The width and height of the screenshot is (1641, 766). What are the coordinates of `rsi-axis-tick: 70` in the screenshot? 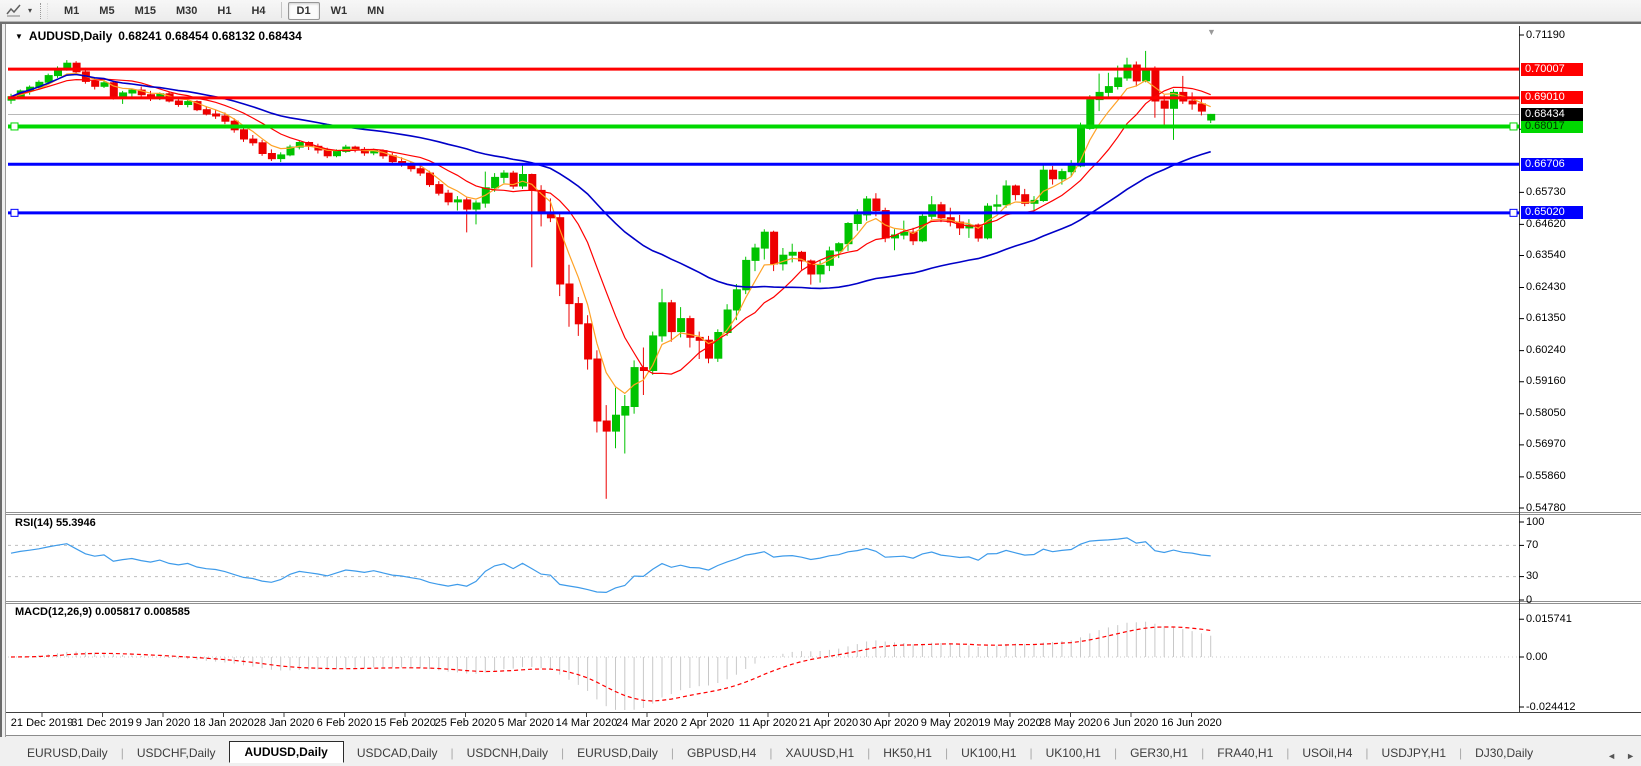 It's located at (1532, 544).